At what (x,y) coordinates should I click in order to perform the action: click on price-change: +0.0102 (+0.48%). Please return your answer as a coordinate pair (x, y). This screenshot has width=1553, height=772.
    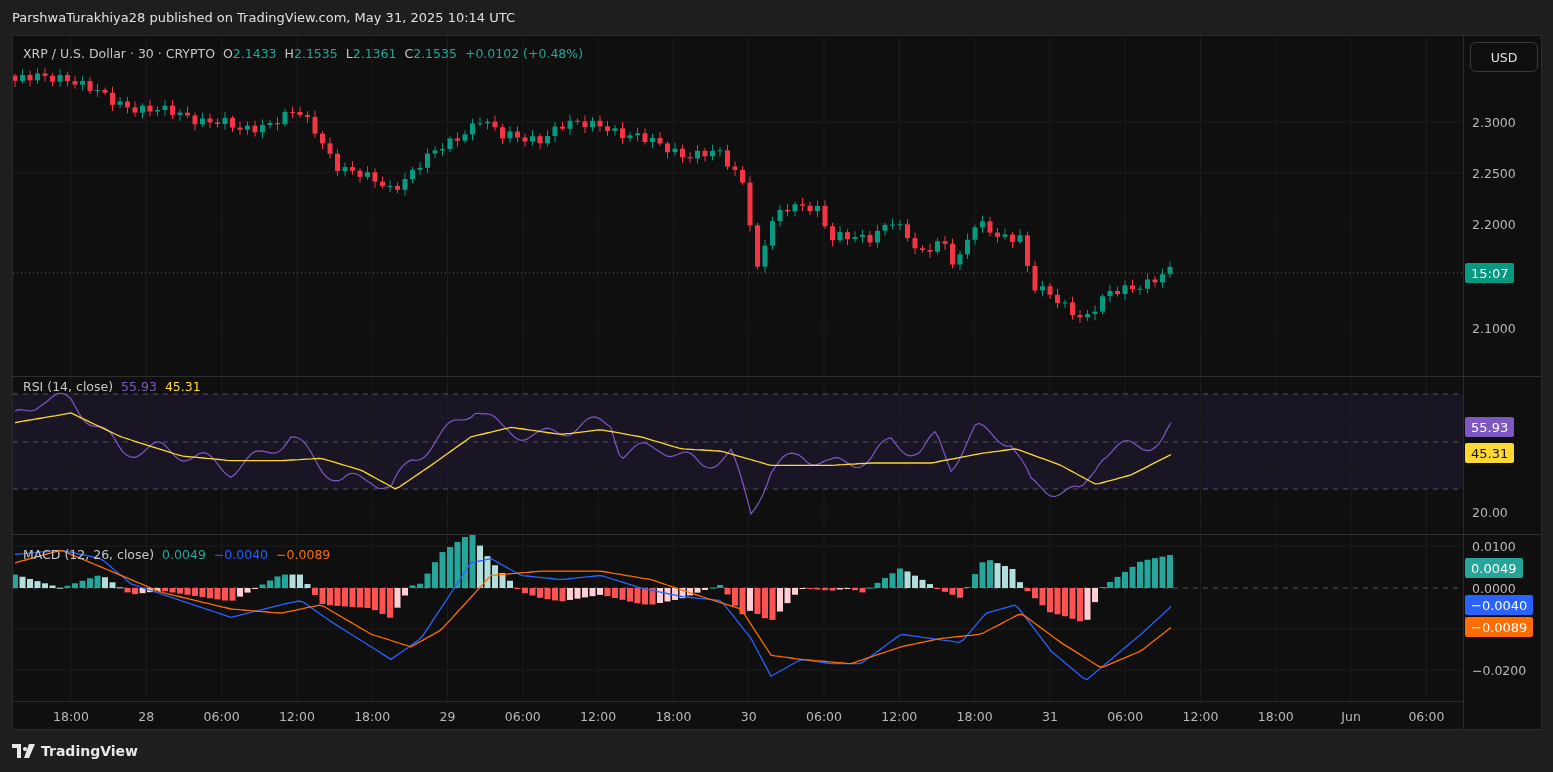
    Looking at the image, I should click on (524, 53).